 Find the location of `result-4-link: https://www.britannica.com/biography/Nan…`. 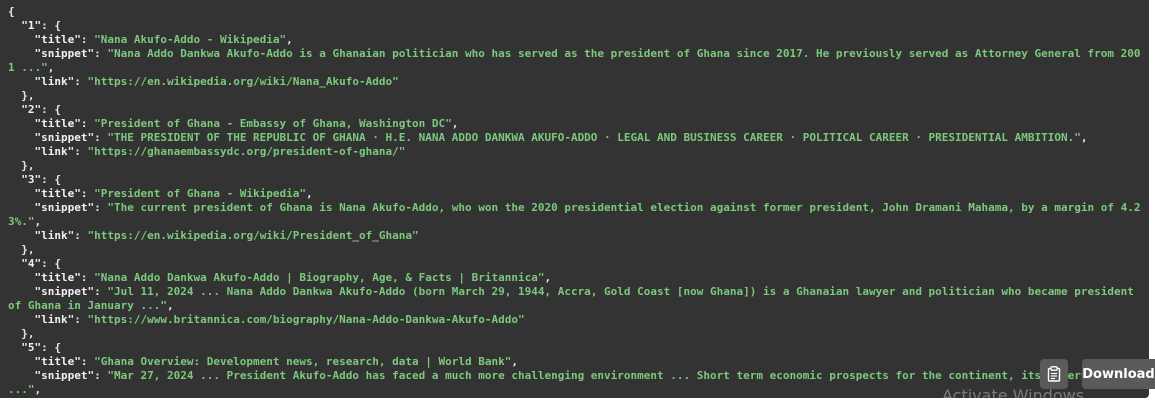

result-4-link: https://www.britannica.com/biography/Nan… is located at coordinates (306, 319).